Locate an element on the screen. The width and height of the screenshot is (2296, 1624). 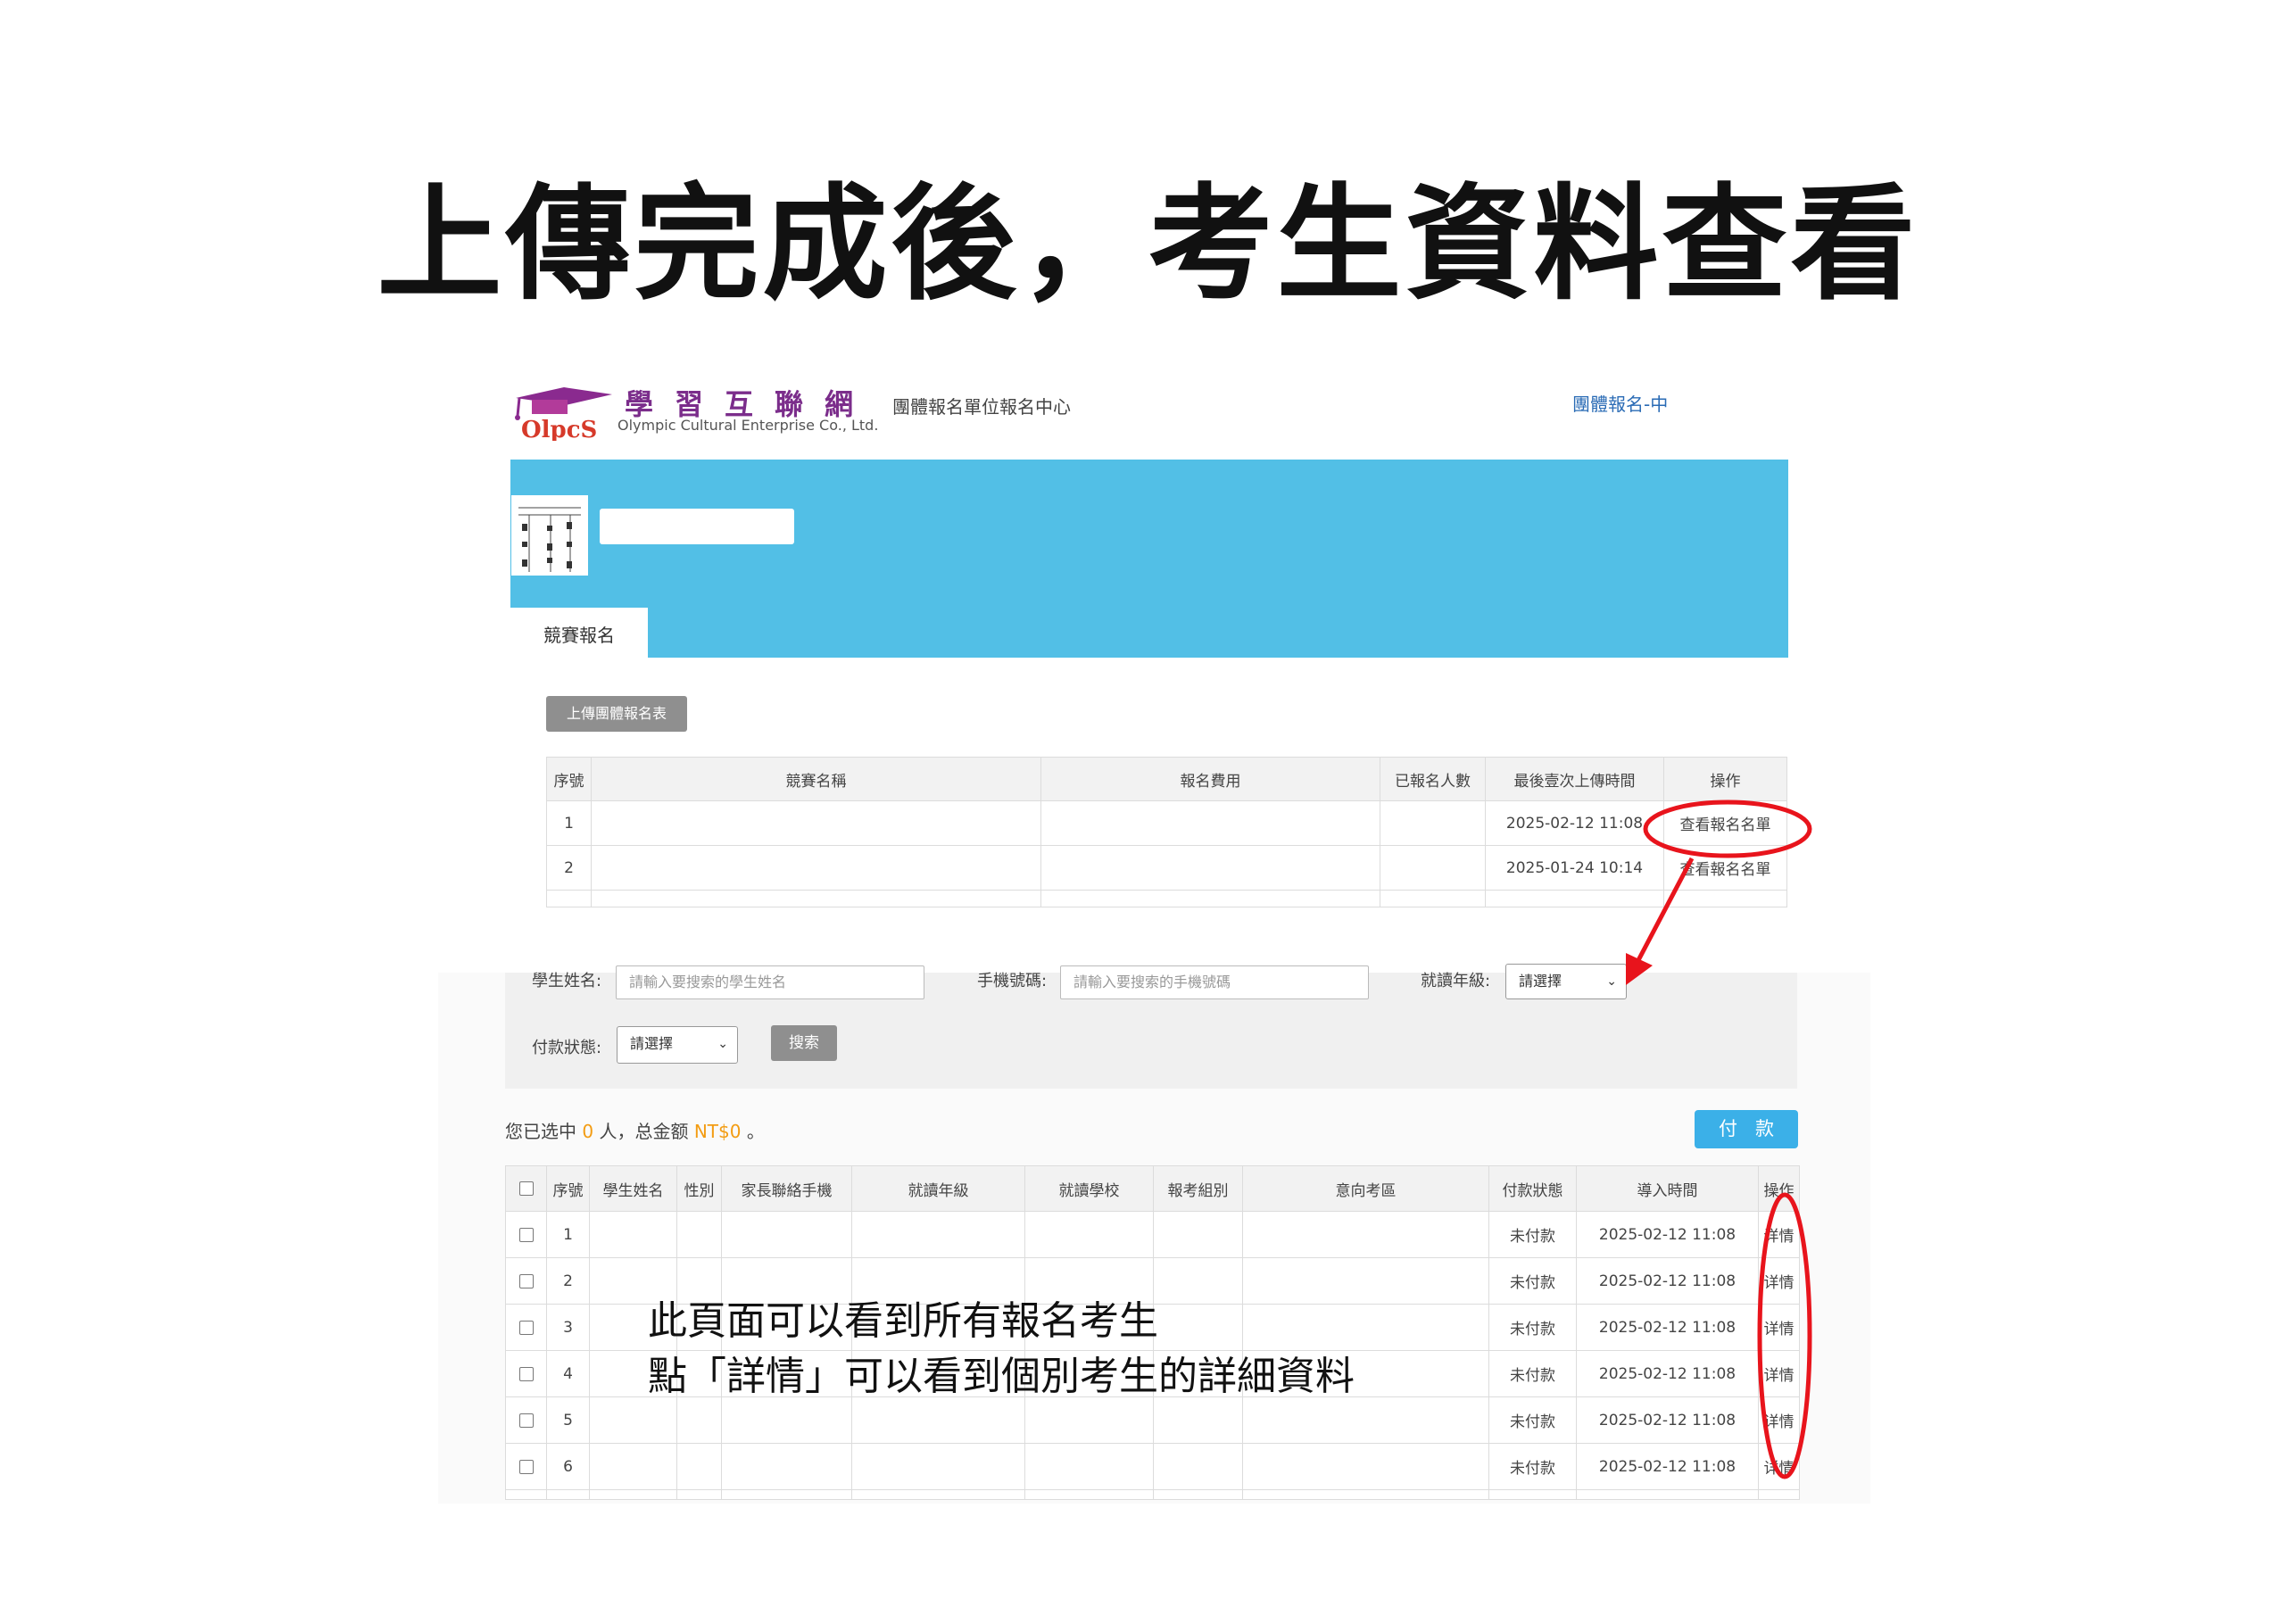
row-index: 6 is located at coordinates (568, 1466).